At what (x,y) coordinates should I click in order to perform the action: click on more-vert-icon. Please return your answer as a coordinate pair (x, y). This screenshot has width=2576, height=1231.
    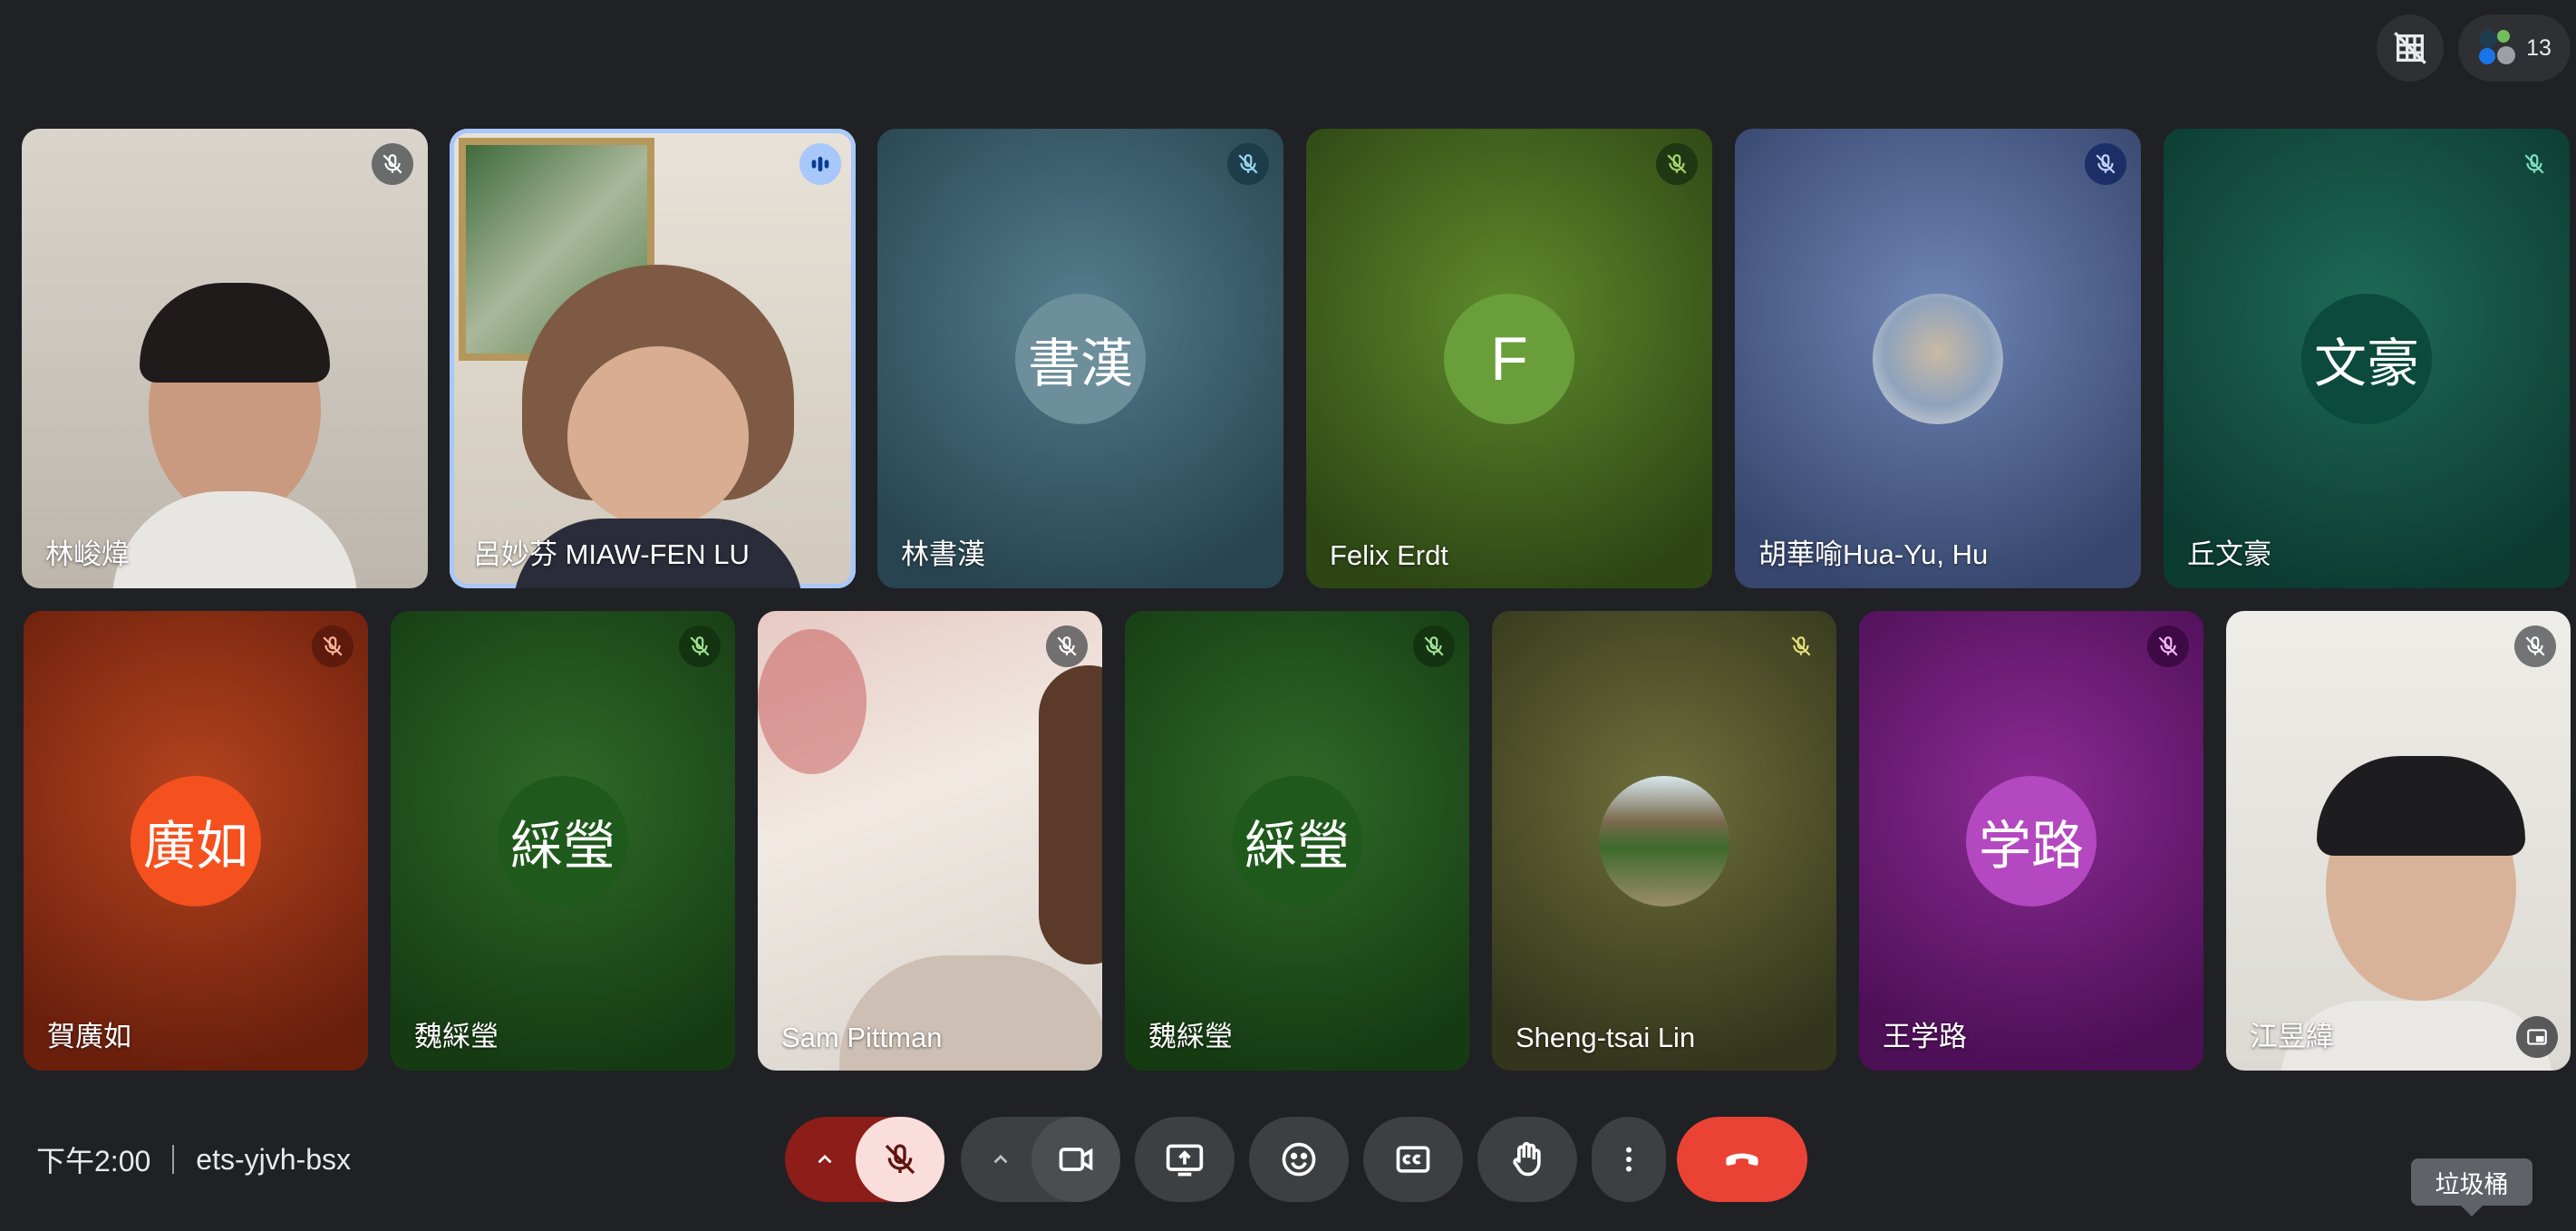
    Looking at the image, I should click on (1629, 1159).